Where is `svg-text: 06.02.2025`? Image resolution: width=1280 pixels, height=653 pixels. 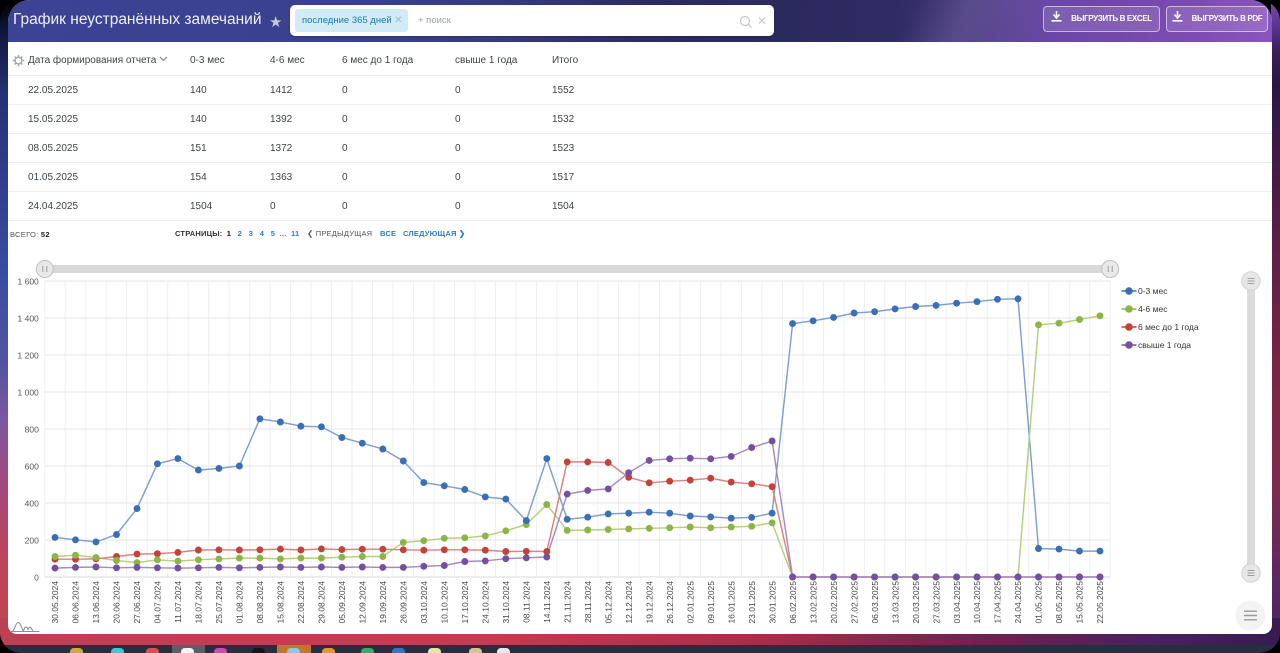
svg-text: 06.02.2025 is located at coordinates (793, 602).